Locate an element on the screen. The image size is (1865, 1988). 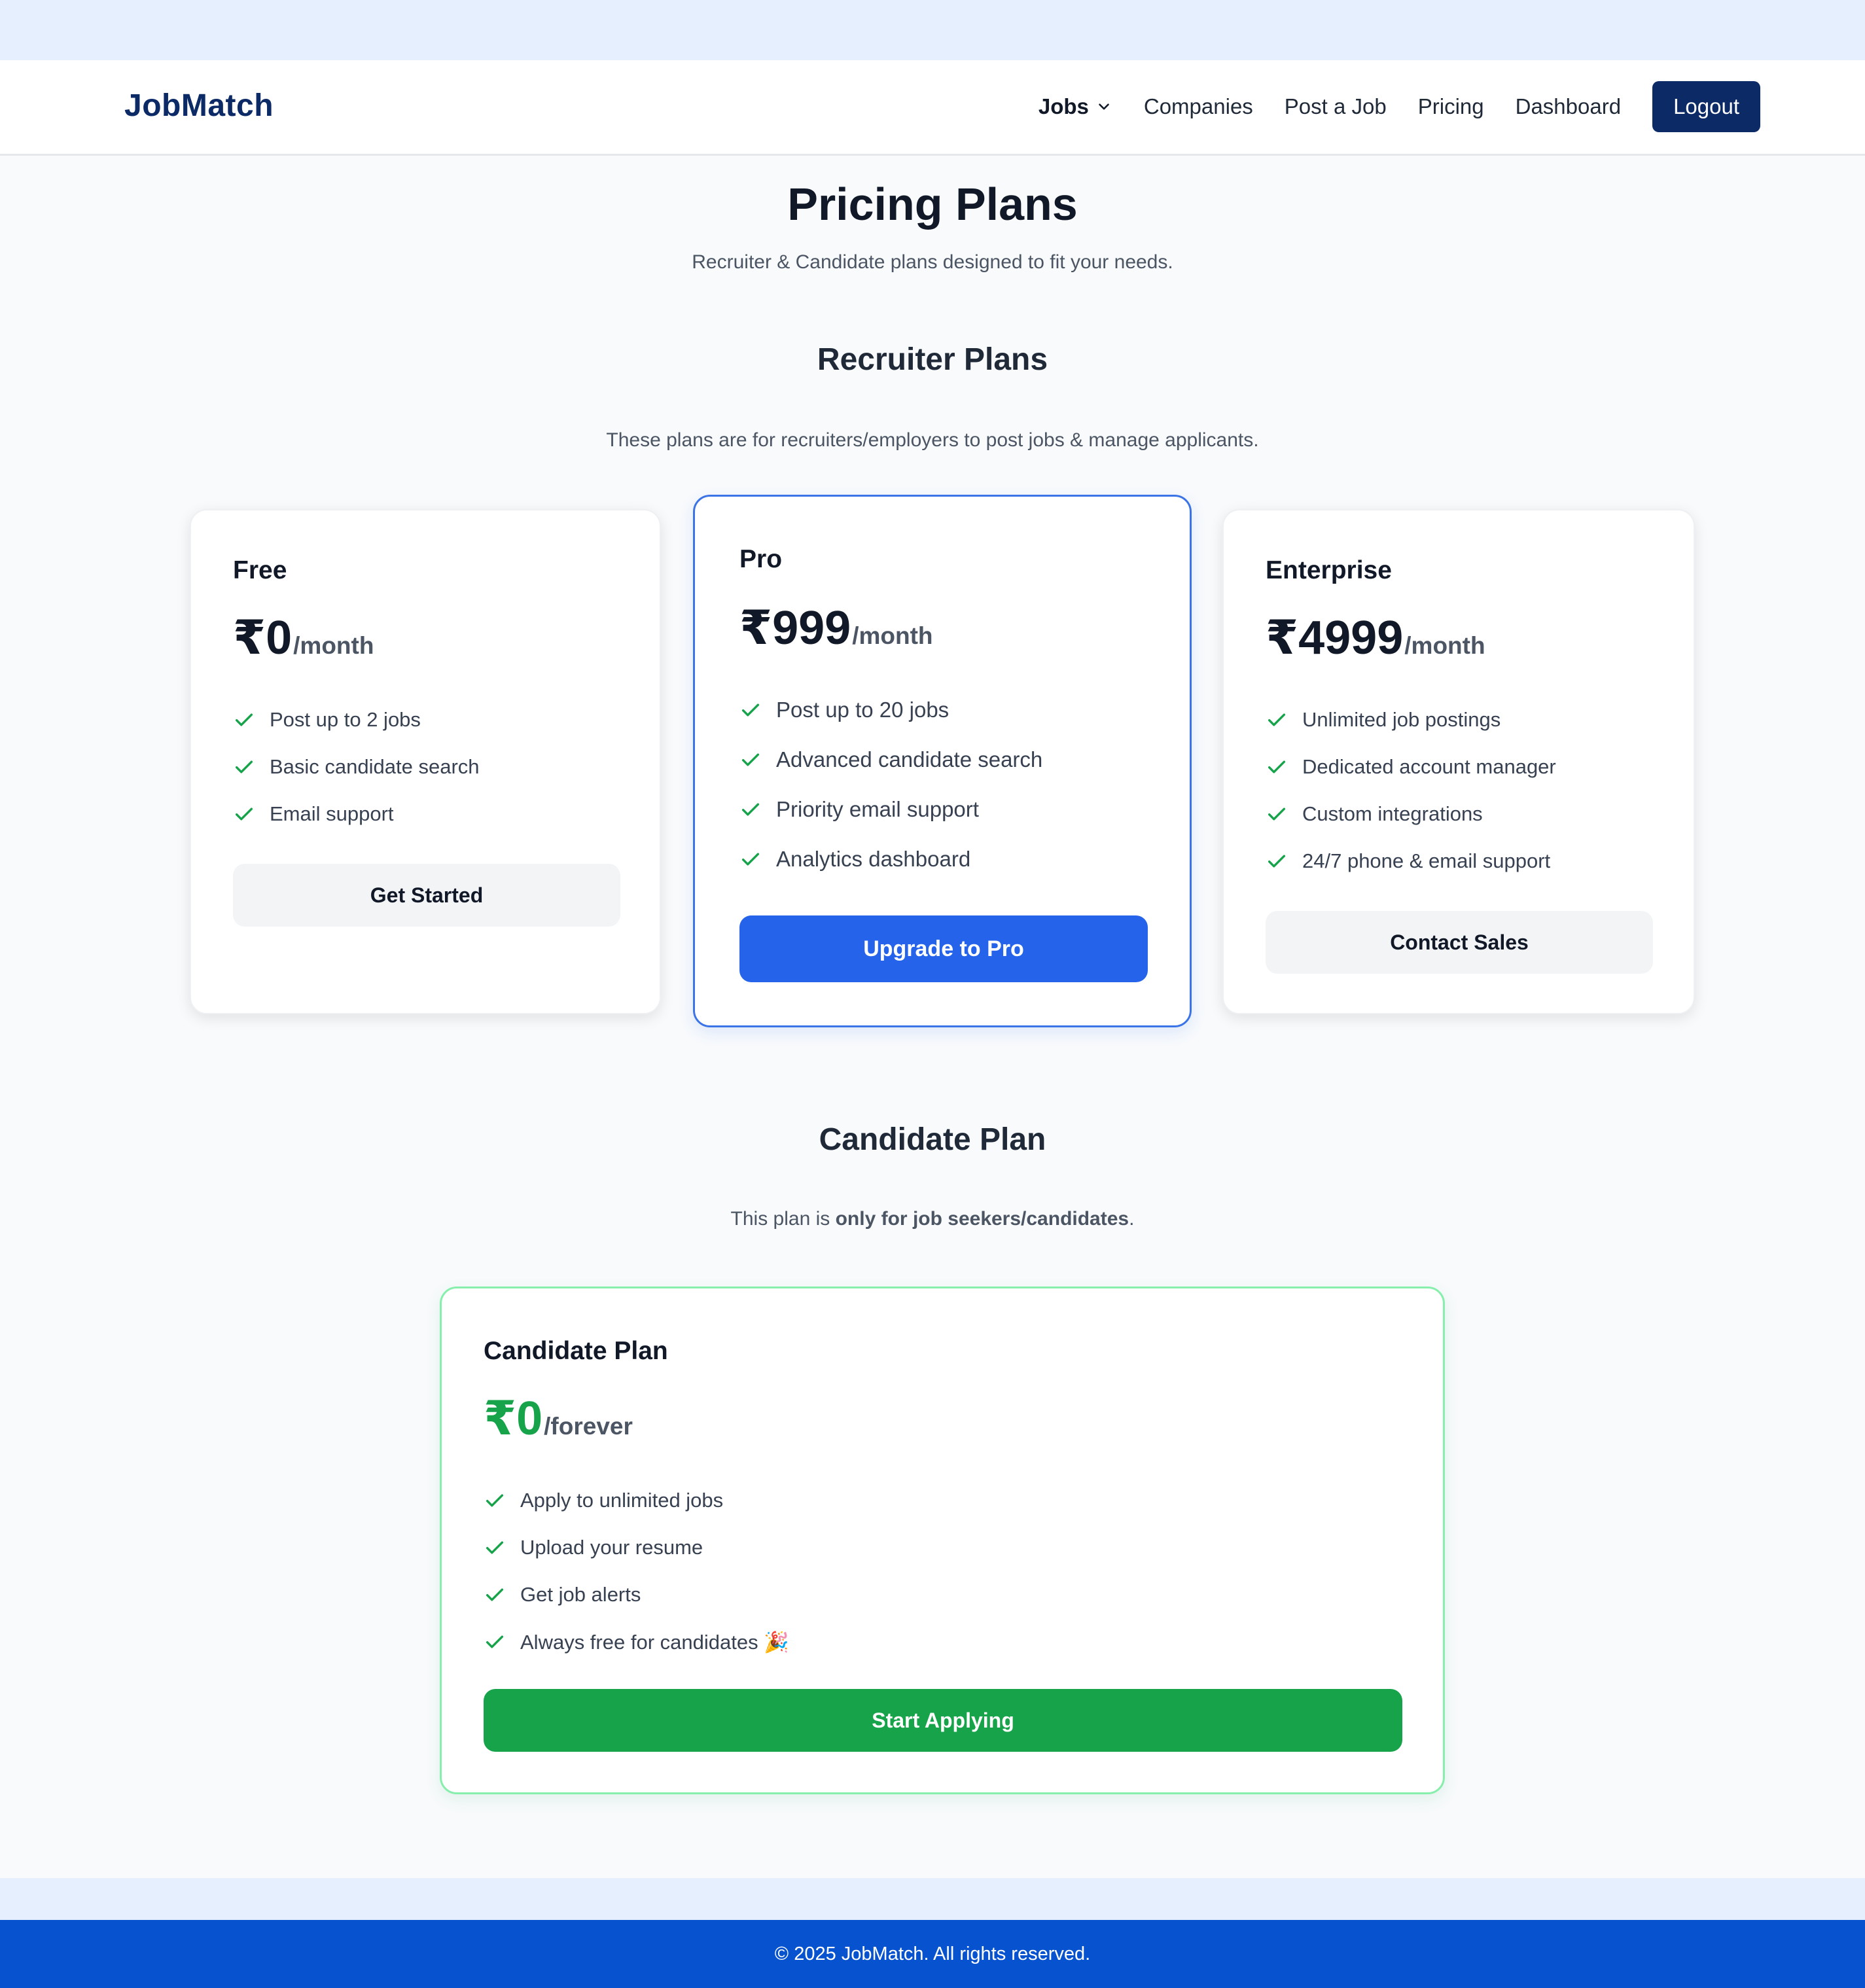
feature-item: Get job alerts is located at coordinates (636, 1594).